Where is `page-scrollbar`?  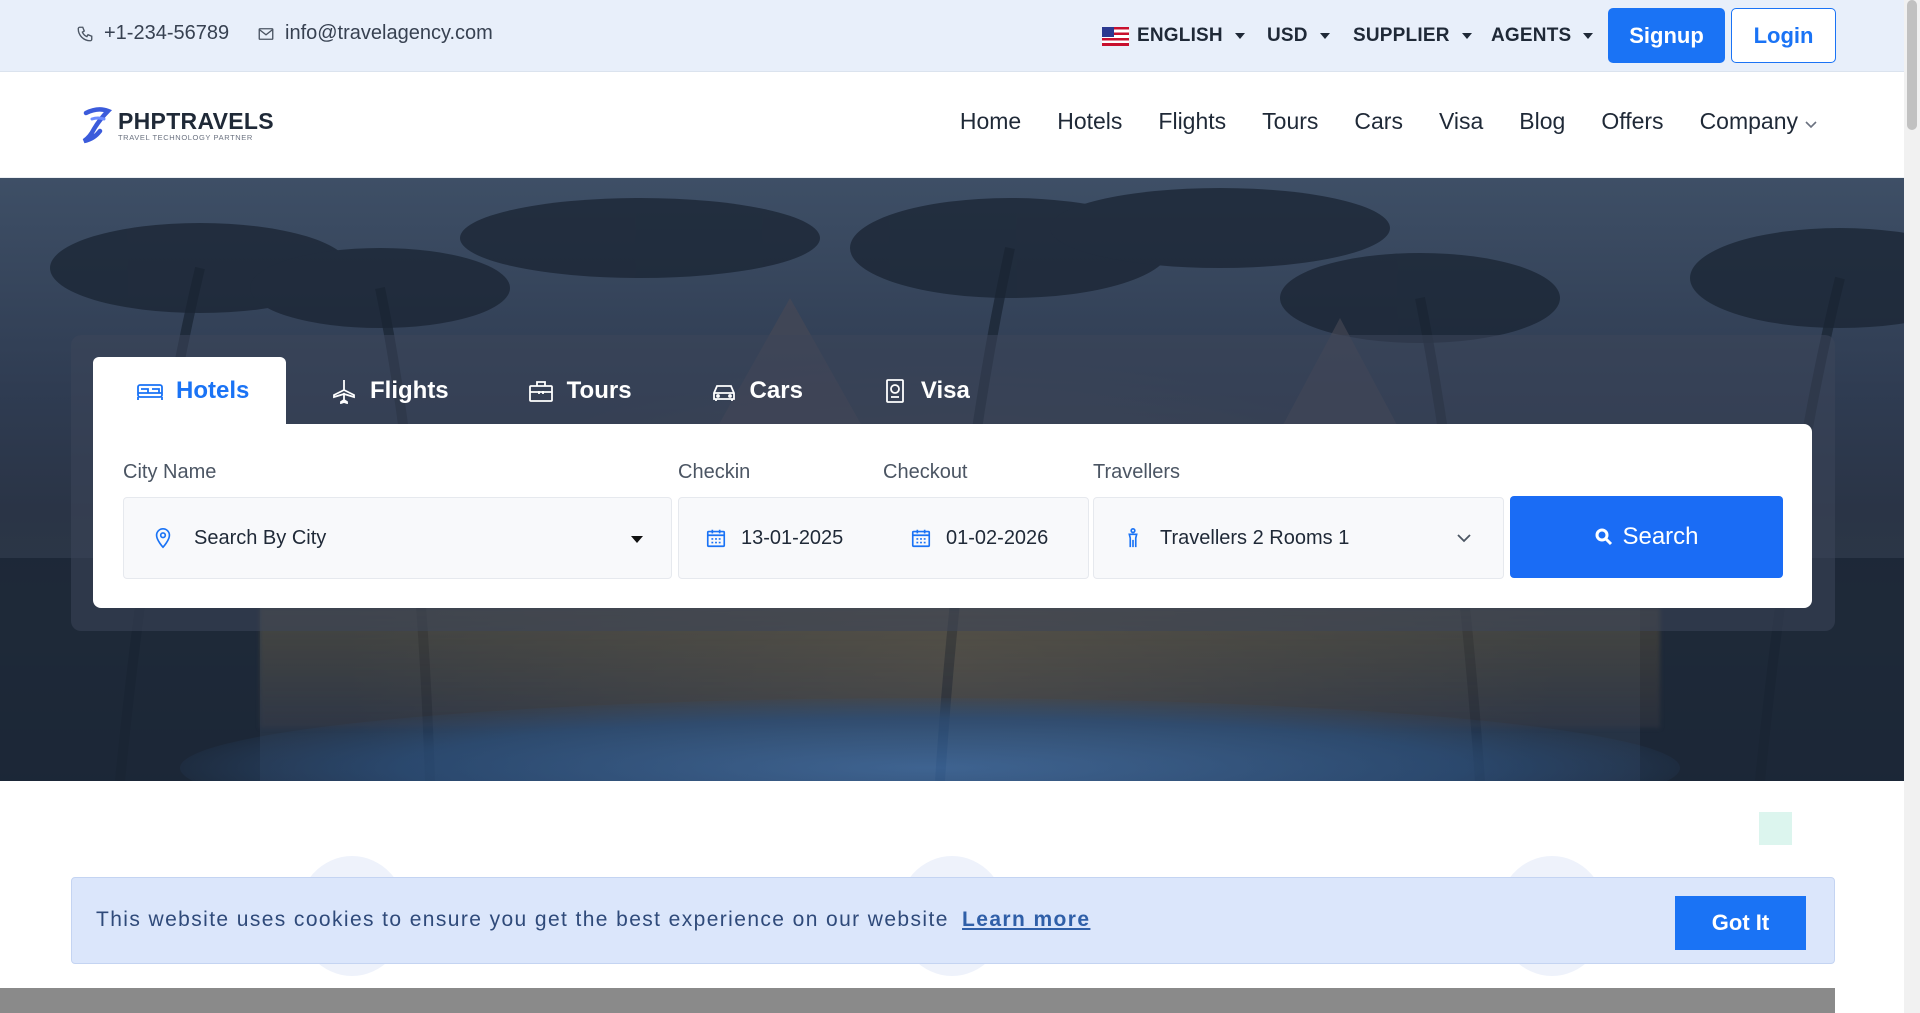 page-scrollbar is located at coordinates (1912, 506).